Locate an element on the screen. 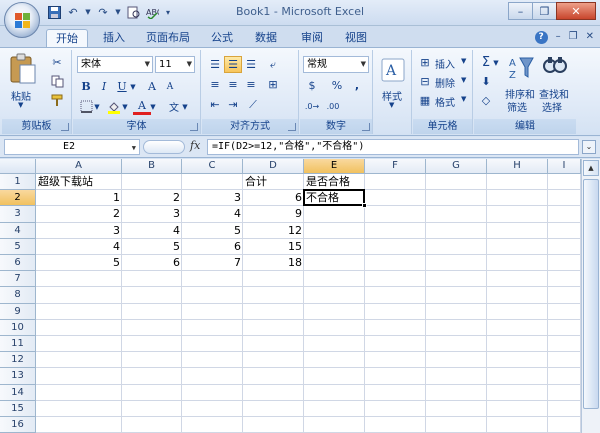 The width and height of the screenshot is (600, 433). close-icon: ✕ is located at coordinates (576, 11).